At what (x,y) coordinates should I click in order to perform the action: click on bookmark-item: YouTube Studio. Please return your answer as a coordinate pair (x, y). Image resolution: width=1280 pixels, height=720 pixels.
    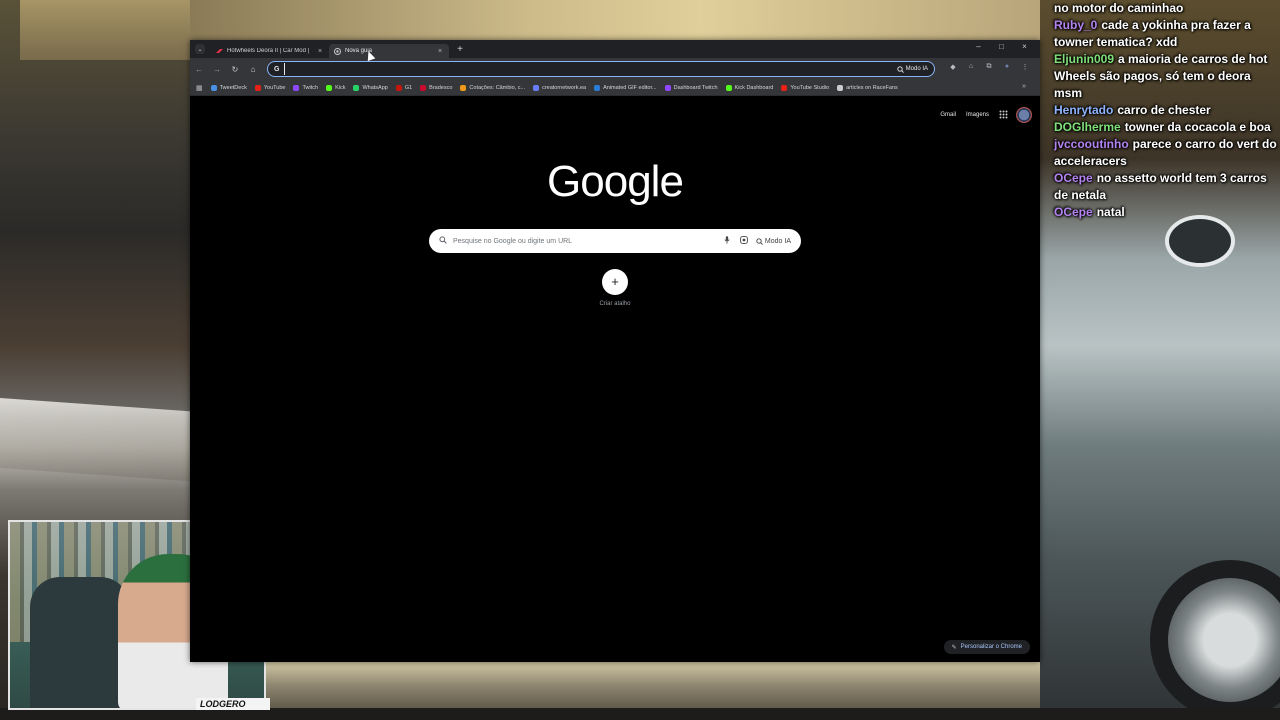
    Looking at the image, I should click on (805, 87).